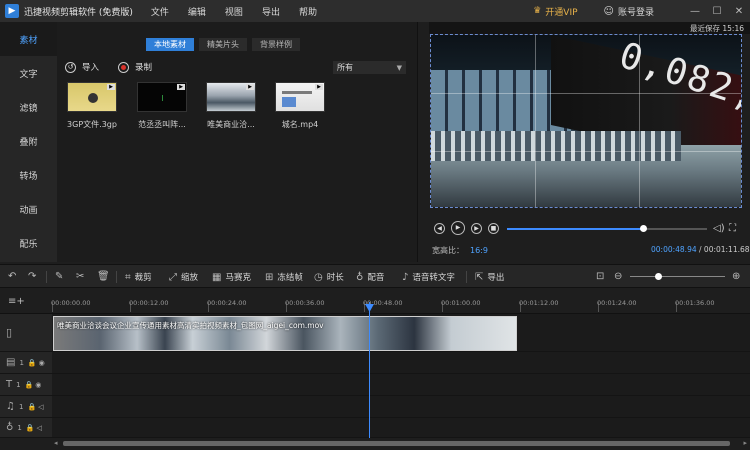 This screenshot has height=450, width=750. I want to click on freeze-icon: ⊞, so click(269, 277).